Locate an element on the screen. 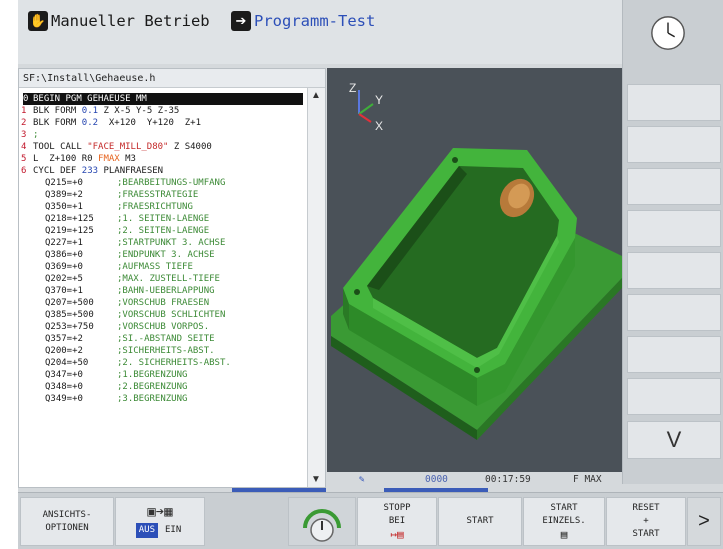 The image size is (723, 549). single-block-icon: ▤ is located at coordinates (564, 534).